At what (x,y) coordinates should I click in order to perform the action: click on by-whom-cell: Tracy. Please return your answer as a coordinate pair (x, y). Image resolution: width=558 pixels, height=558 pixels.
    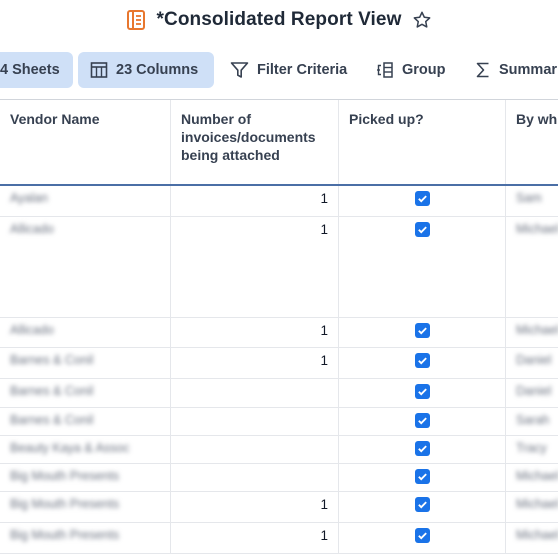
    Looking at the image, I should click on (532, 449).